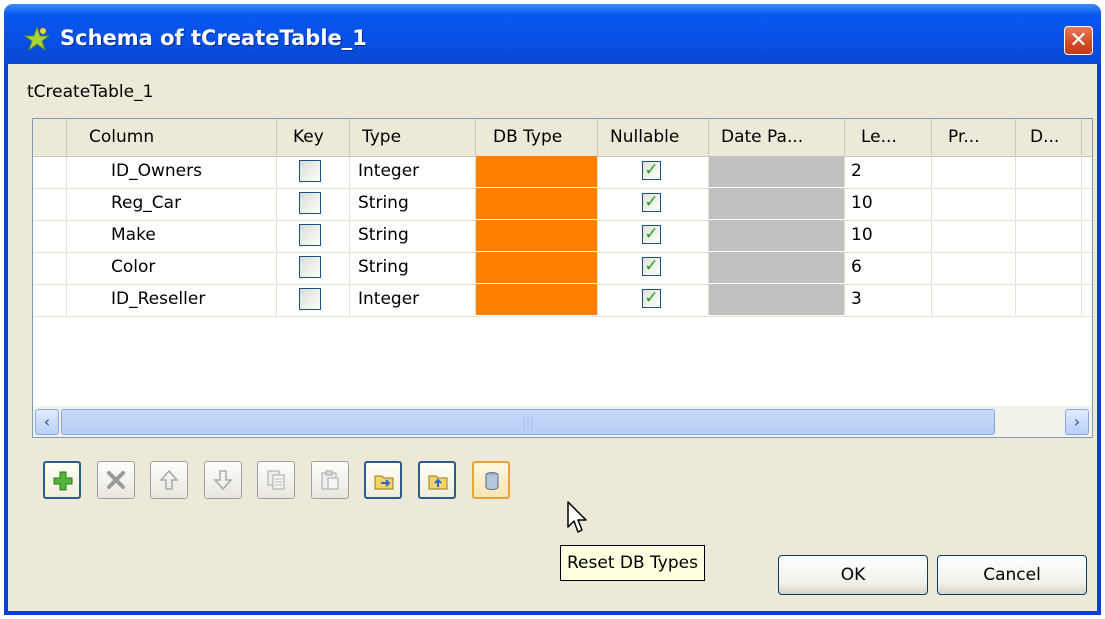  I want to click on table-row: ID_Reseller Integer ✓ 3, so click(562, 300).